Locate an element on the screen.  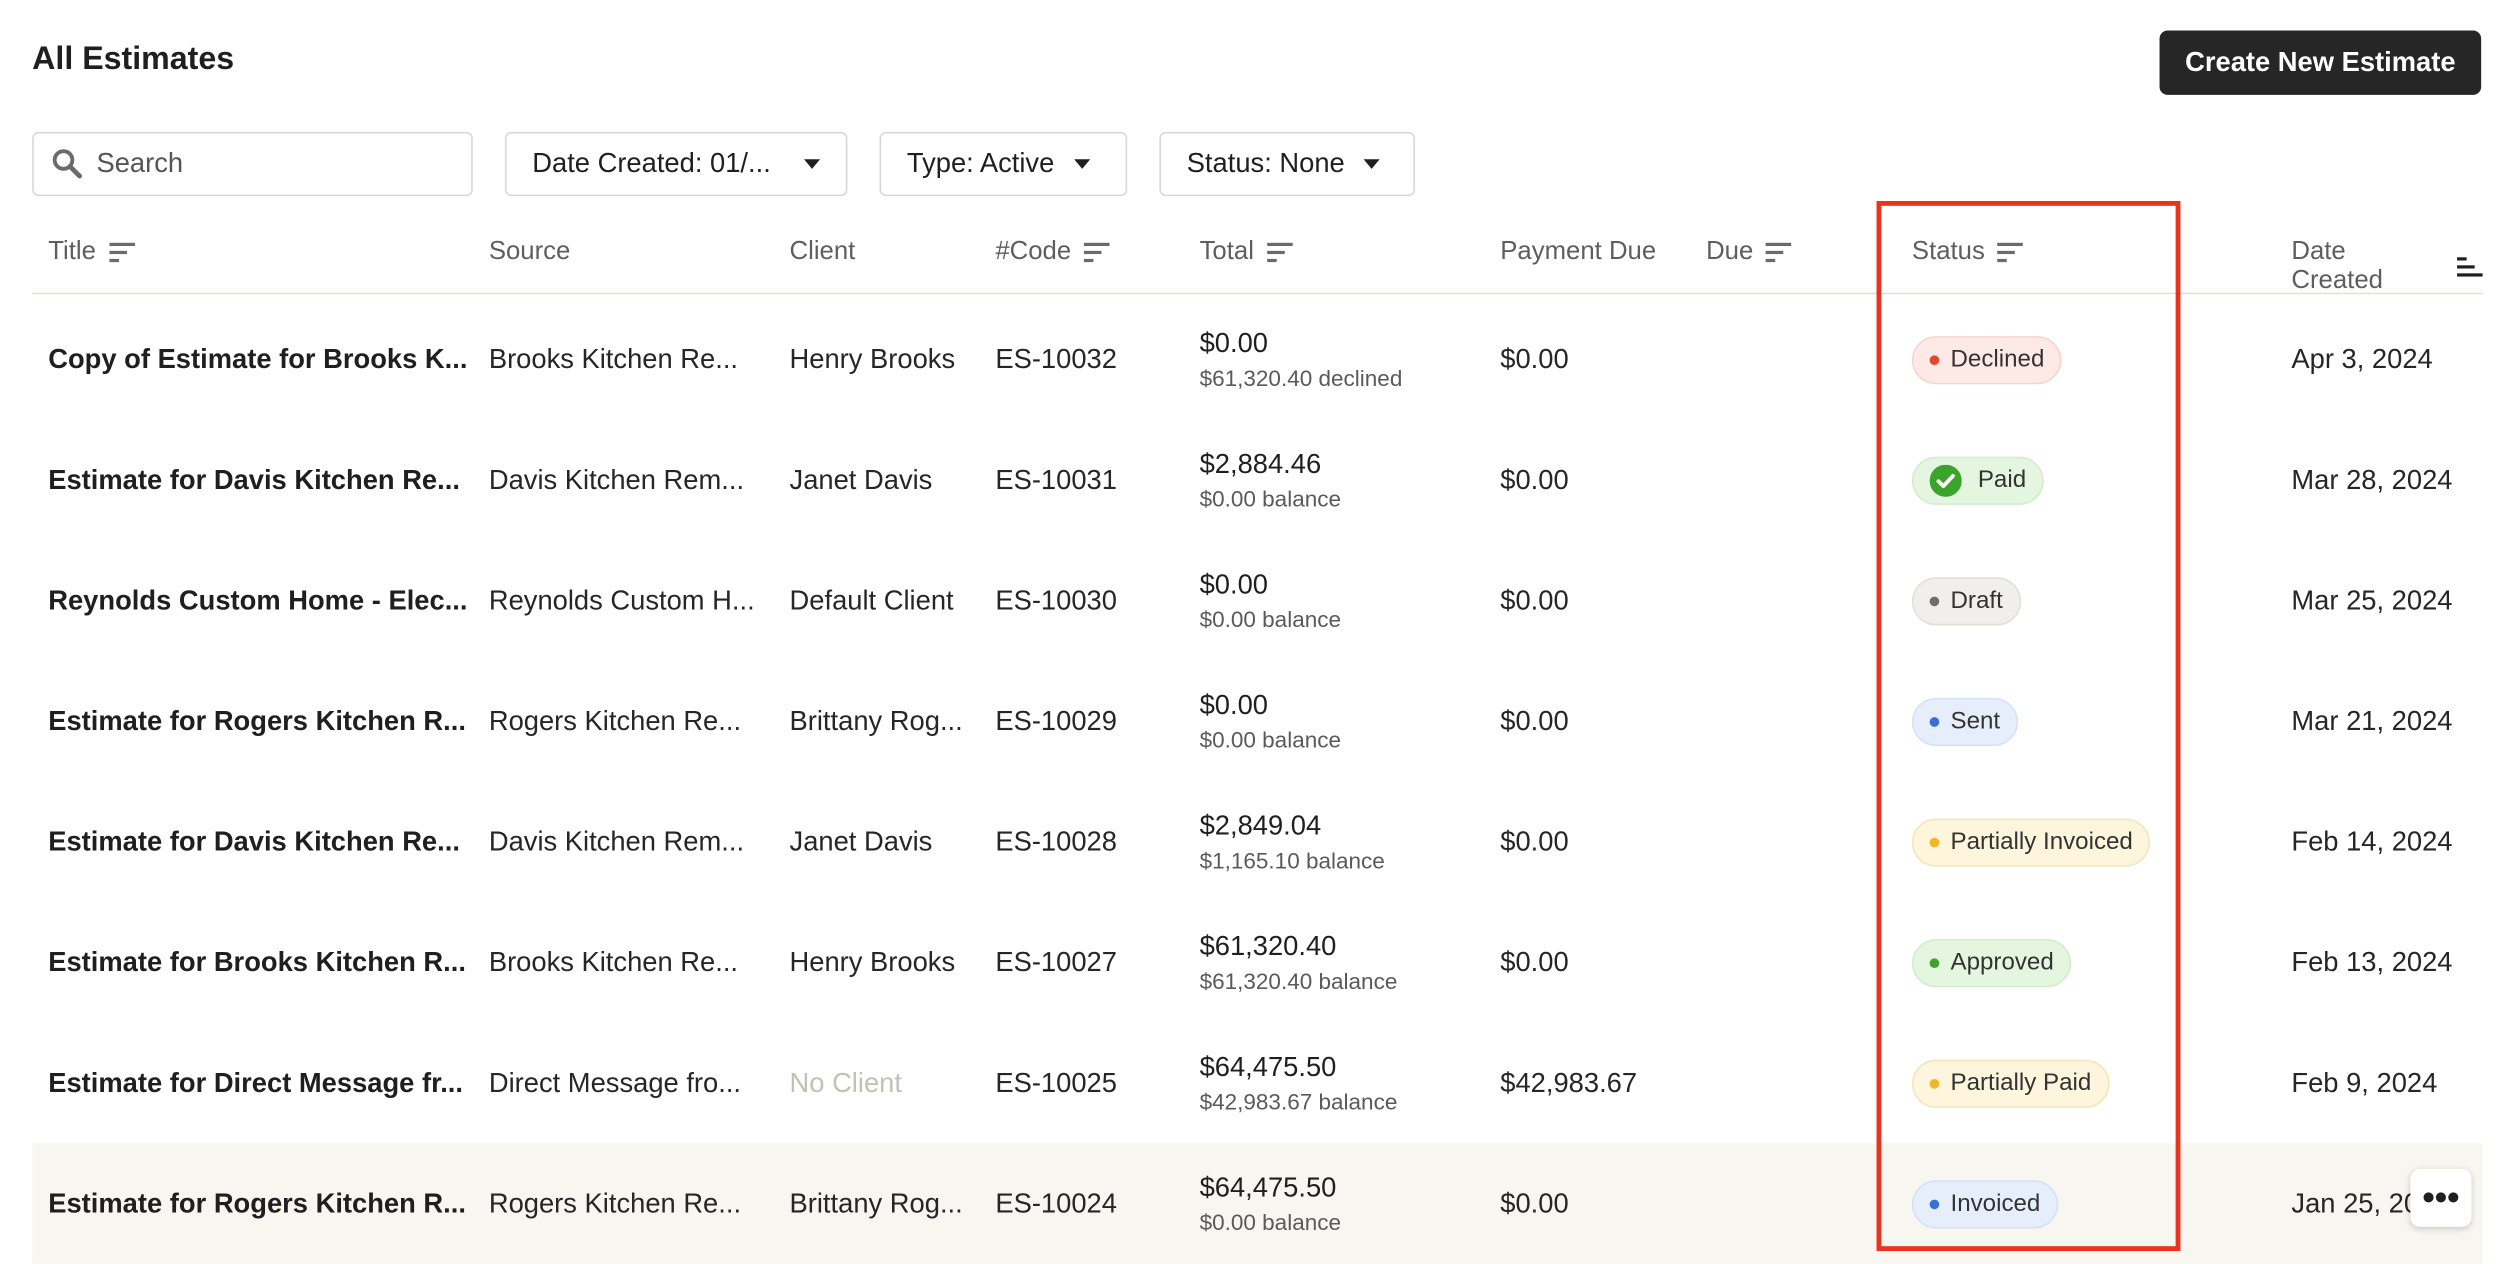
total-stack: $0.00 $0.00 balance is located at coordinates (1270, 721).